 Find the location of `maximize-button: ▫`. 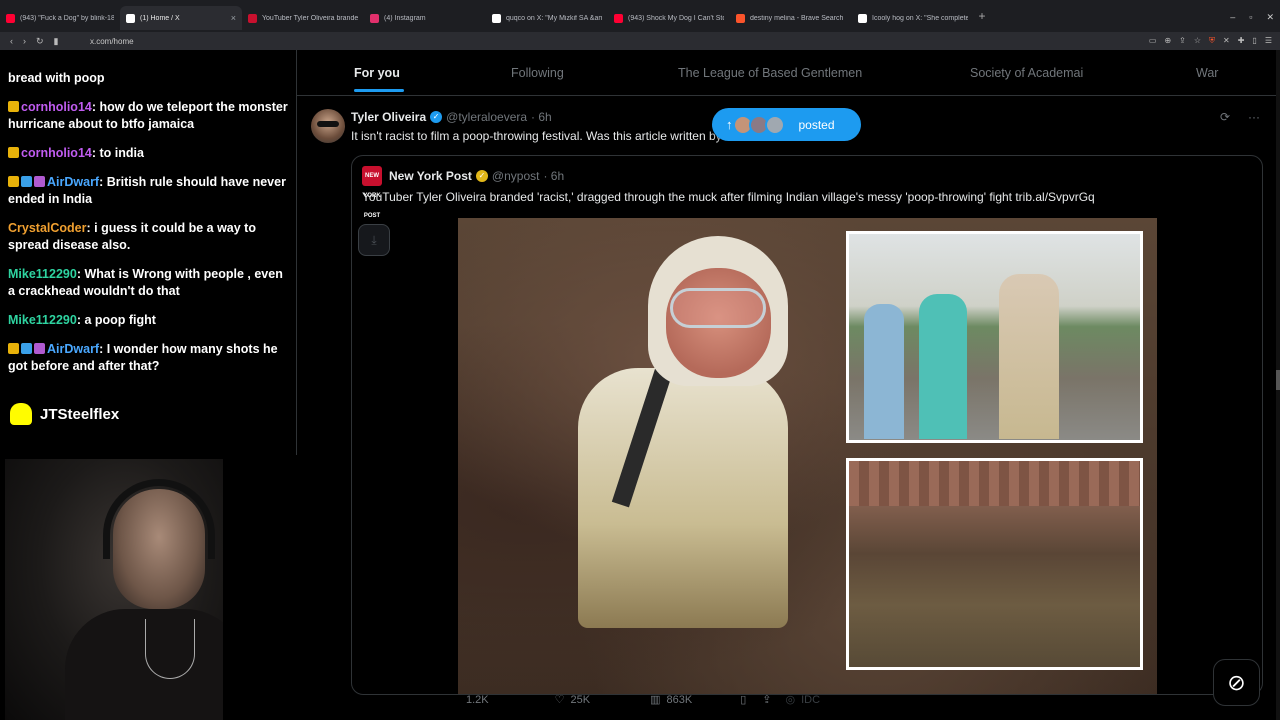

maximize-button: ▫ is located at coordinates (1250, 17).